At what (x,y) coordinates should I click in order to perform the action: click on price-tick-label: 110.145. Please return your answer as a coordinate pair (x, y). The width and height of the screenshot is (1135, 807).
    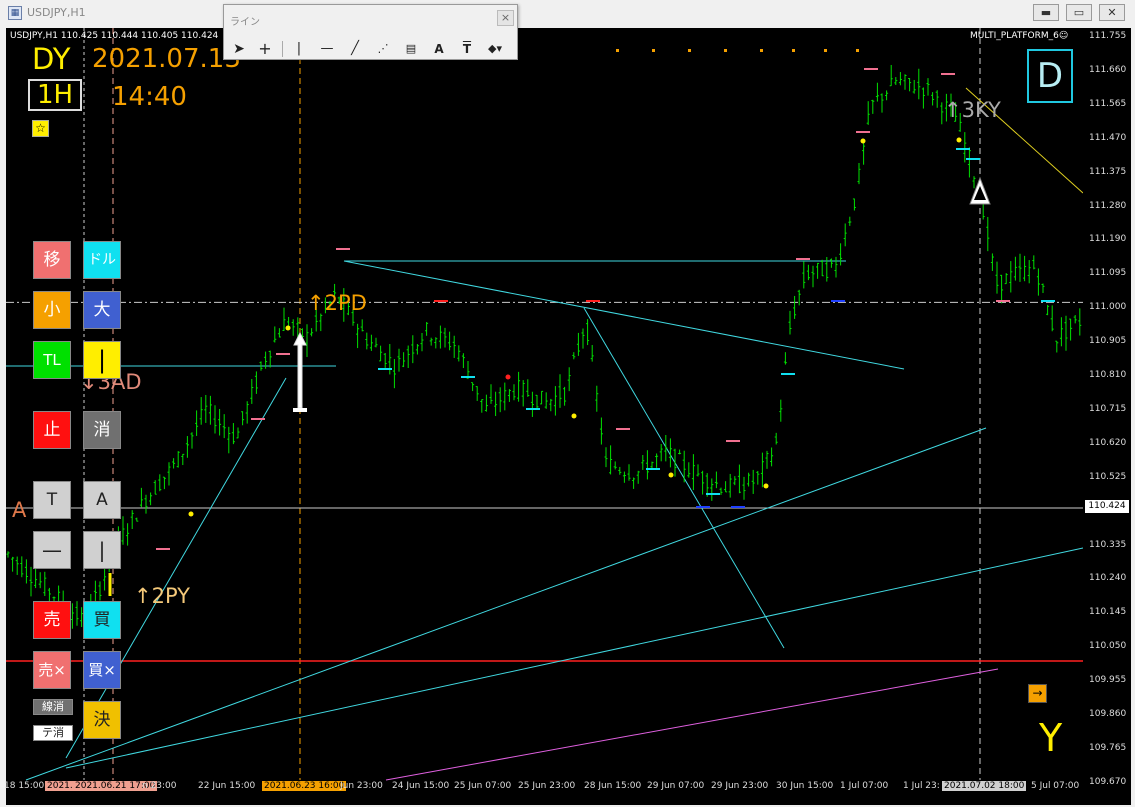
    Looking at the image, I should click on (1108, 612).